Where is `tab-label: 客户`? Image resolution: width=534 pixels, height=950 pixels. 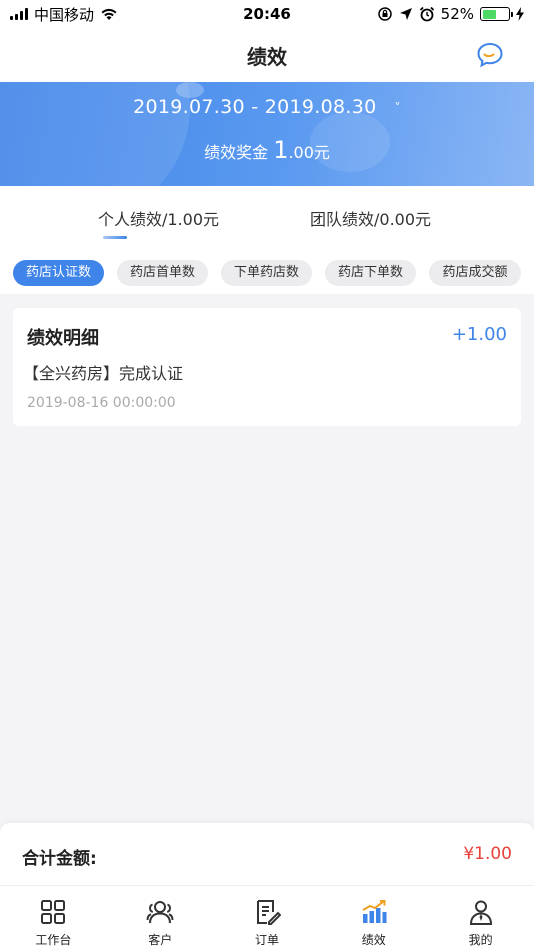 tab-label: 客户 is located at coordinates (160, 940).